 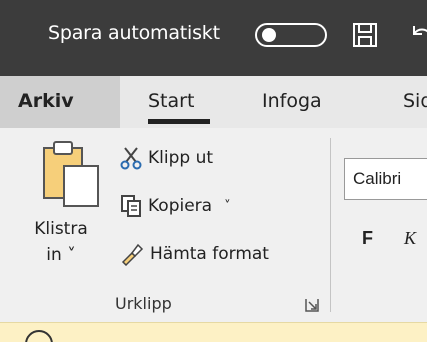 I want to click on active-tab-indicator, so click(x=179, y=121).